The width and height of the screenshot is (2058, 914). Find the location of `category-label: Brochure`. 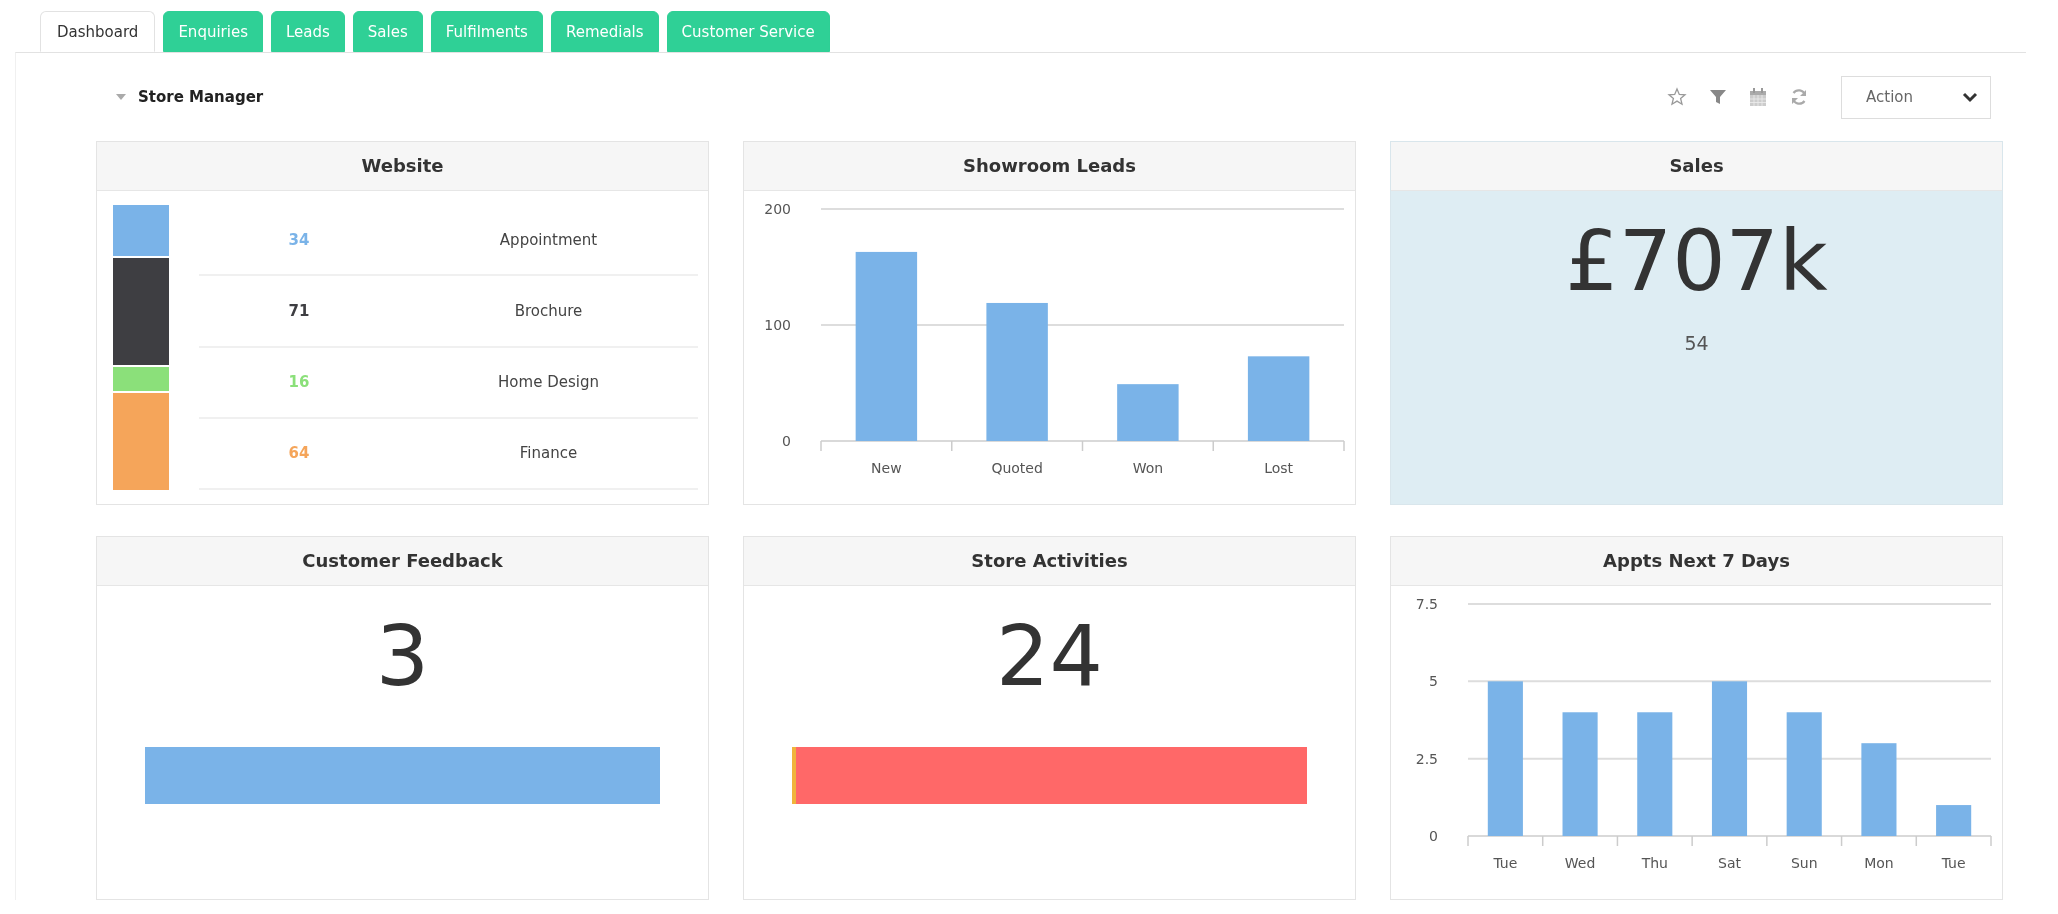

category-label: Brochure is located at coordinates (548, 310).